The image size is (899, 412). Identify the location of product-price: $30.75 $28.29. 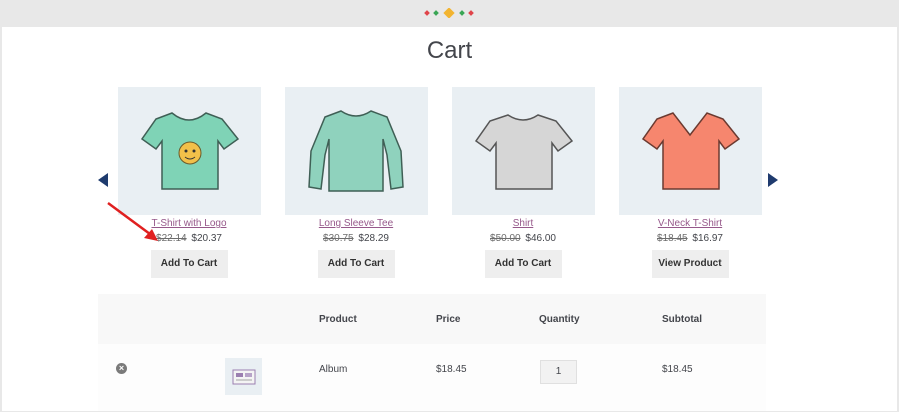
(356, 238).